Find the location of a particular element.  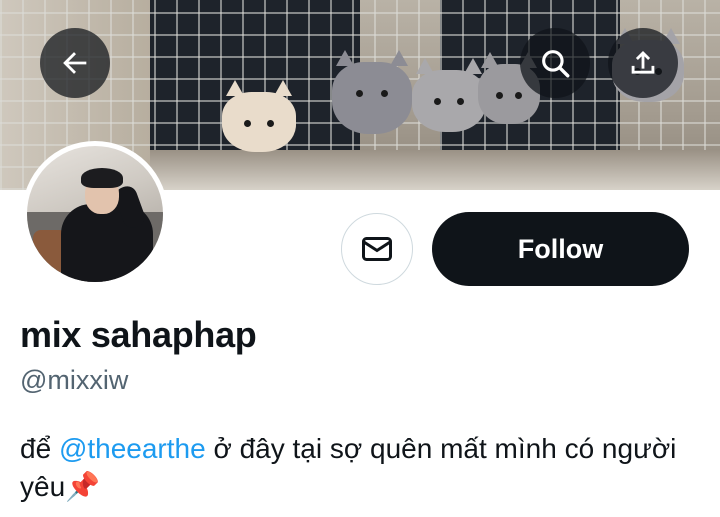

user-handle: @mixxiw is located at coordinates (74, 380).